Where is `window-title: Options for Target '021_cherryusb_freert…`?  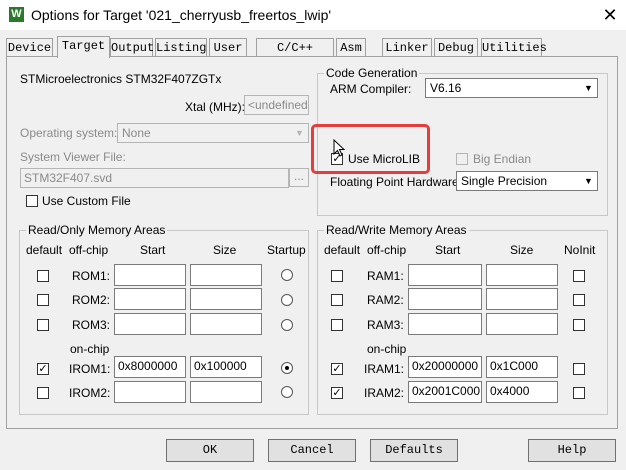
window-title: Options for Target '021_cherryusb_freert… is located at coordinates (181, 15).